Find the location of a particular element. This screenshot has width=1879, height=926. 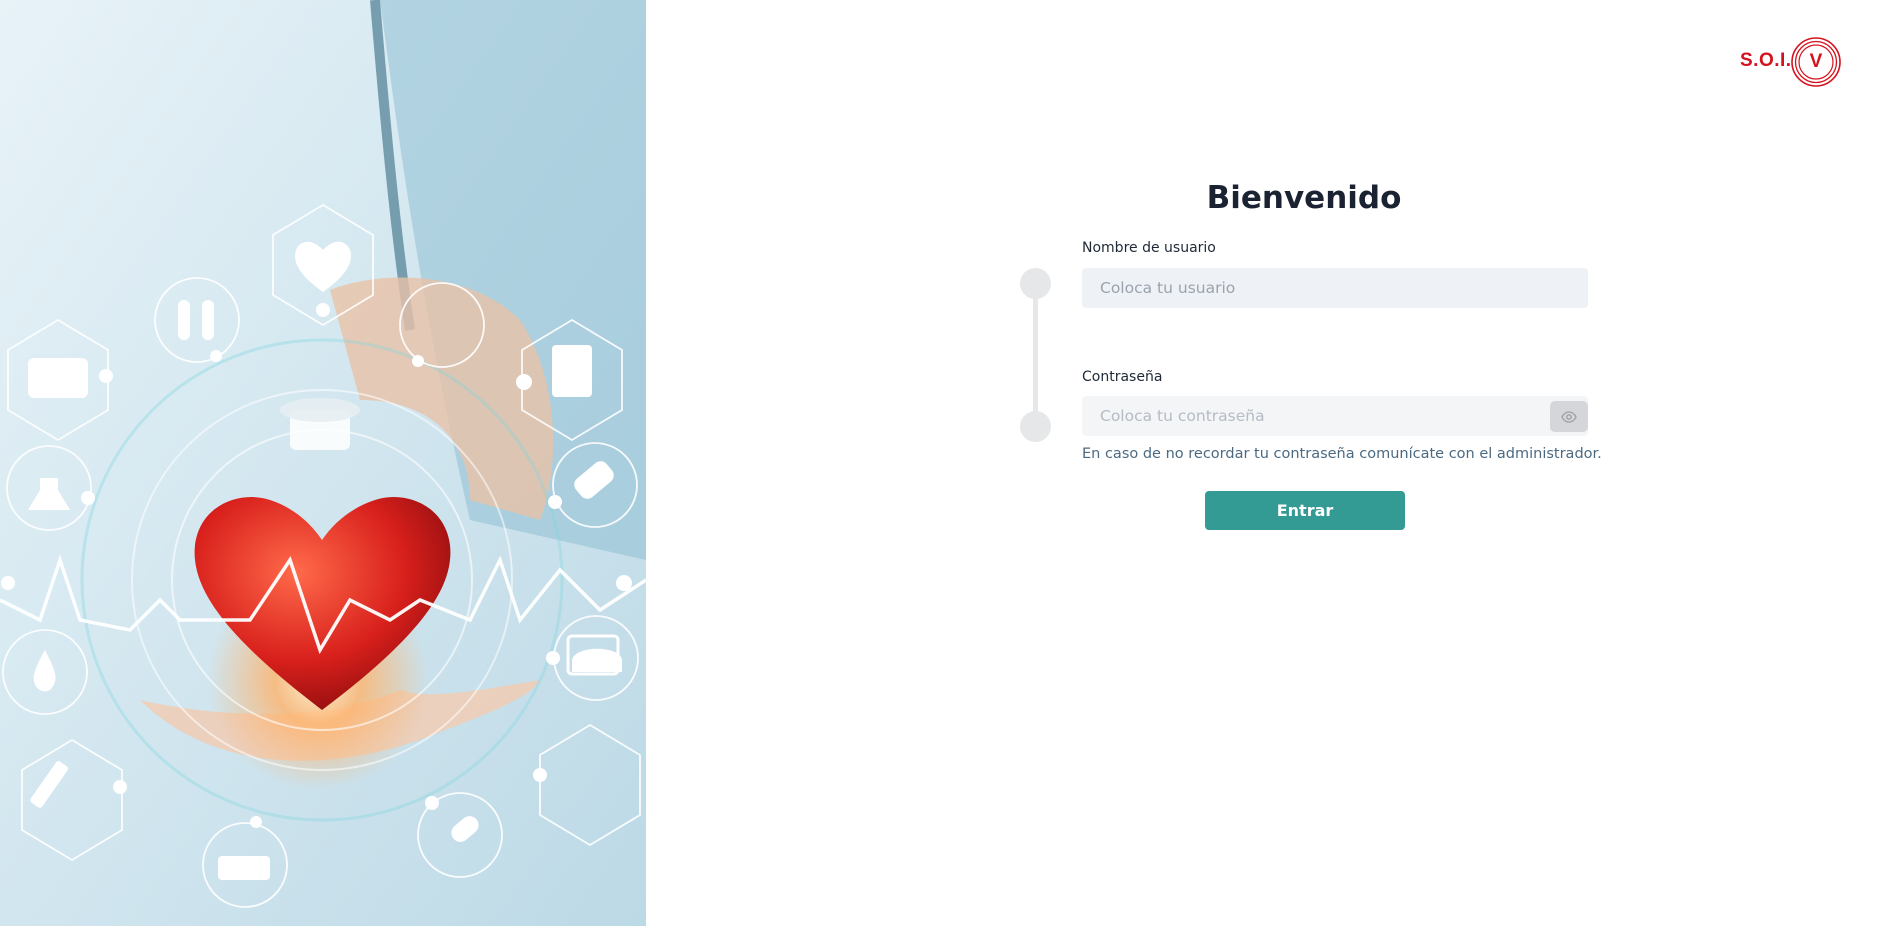

stepper-line is located at coordinates (1035, 354).